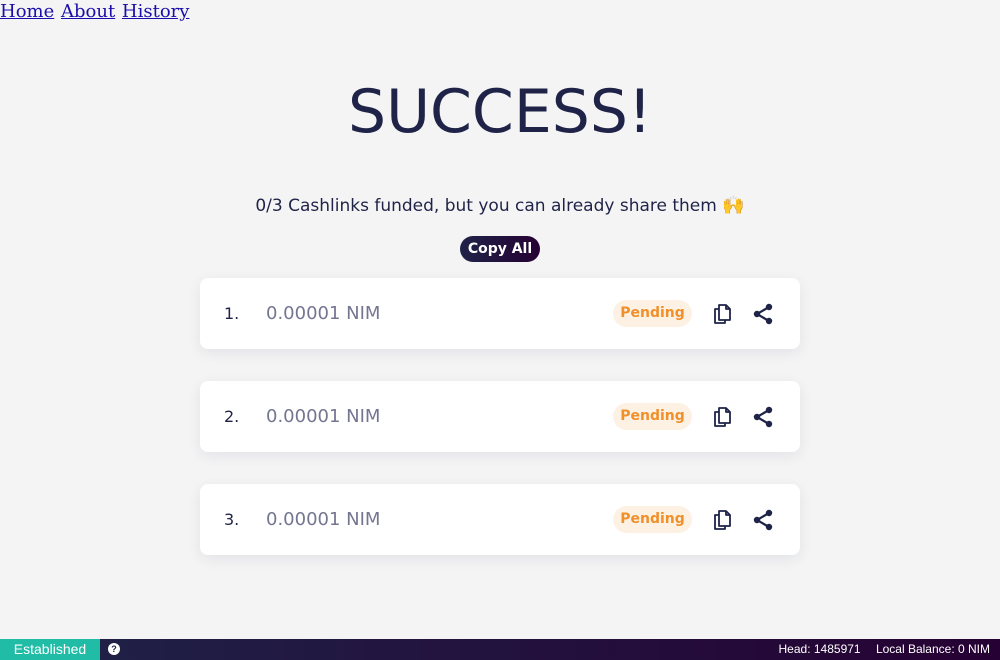 The image size is (1000, 660). What do you see at coordinates (932, 649) in the screenshot?
I see `local-balance: Local Balance: 0 NIM` at bounding box center [932, 649].